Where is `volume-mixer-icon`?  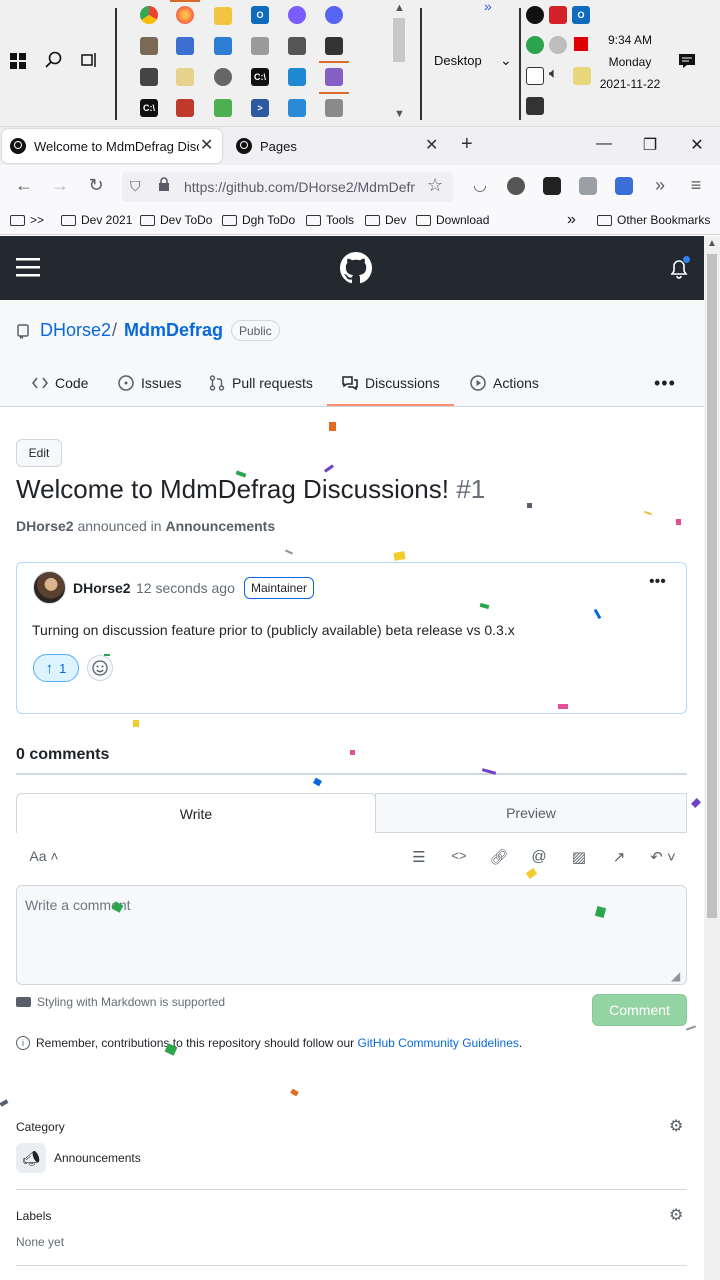 volume-mixer-icon is located at coordinates (260, 46).